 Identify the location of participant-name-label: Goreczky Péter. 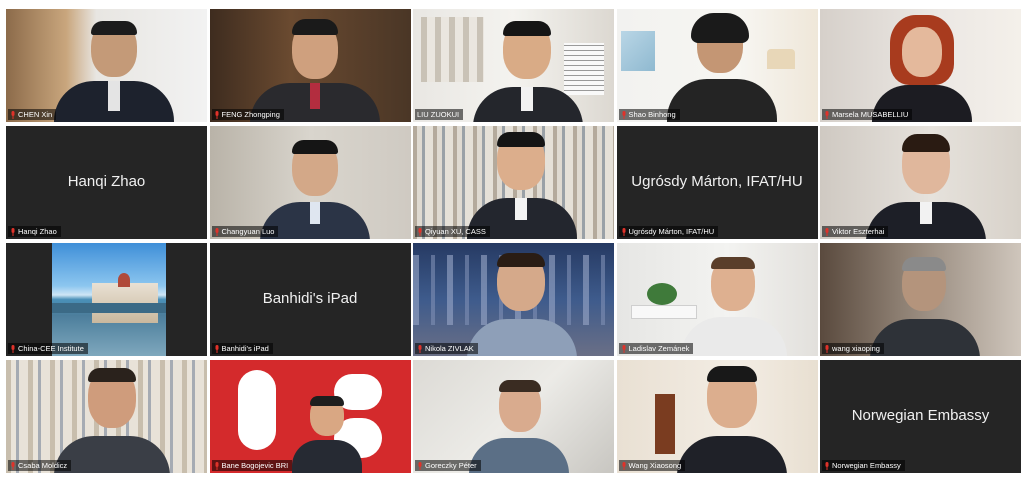
(448, 465).